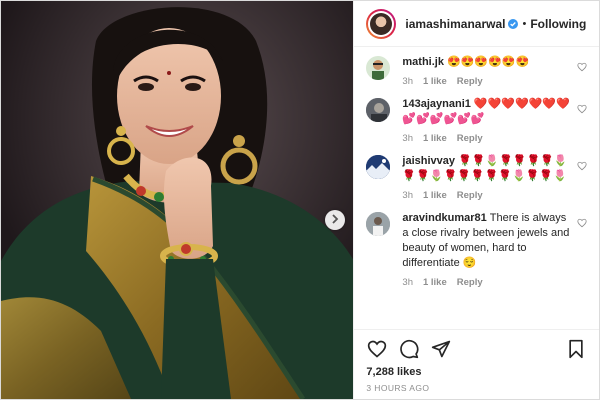 This screenshot has width=600, height=400. Describe the element at coordinates (444, 218) in the screenshot. I see `comment-username: aravindkumar81` at that location.